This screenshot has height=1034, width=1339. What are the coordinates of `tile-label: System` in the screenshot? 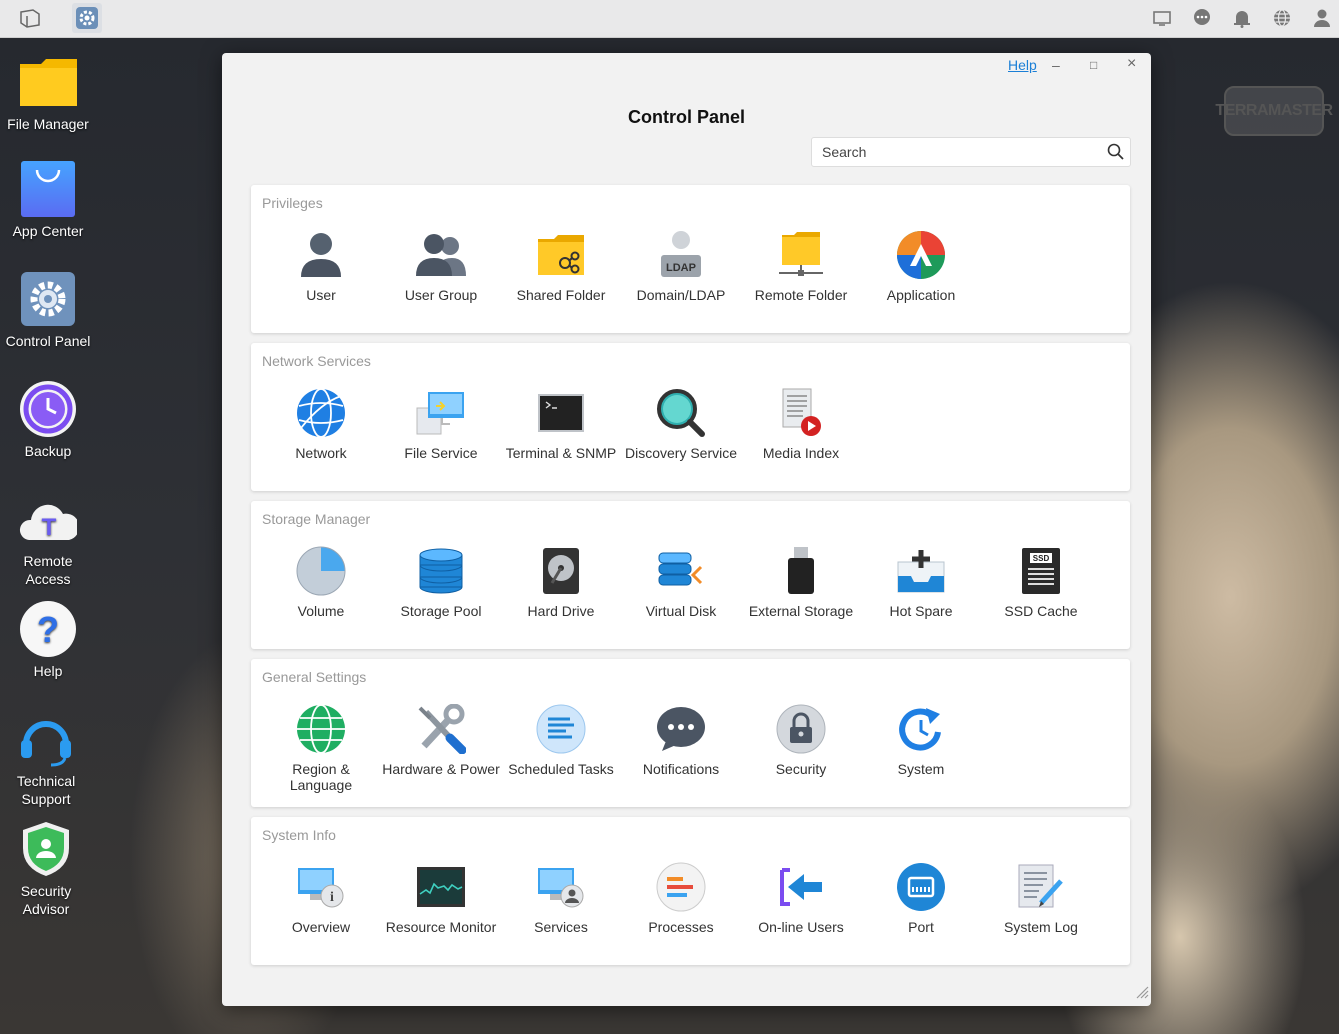 It's located at (921, 769).